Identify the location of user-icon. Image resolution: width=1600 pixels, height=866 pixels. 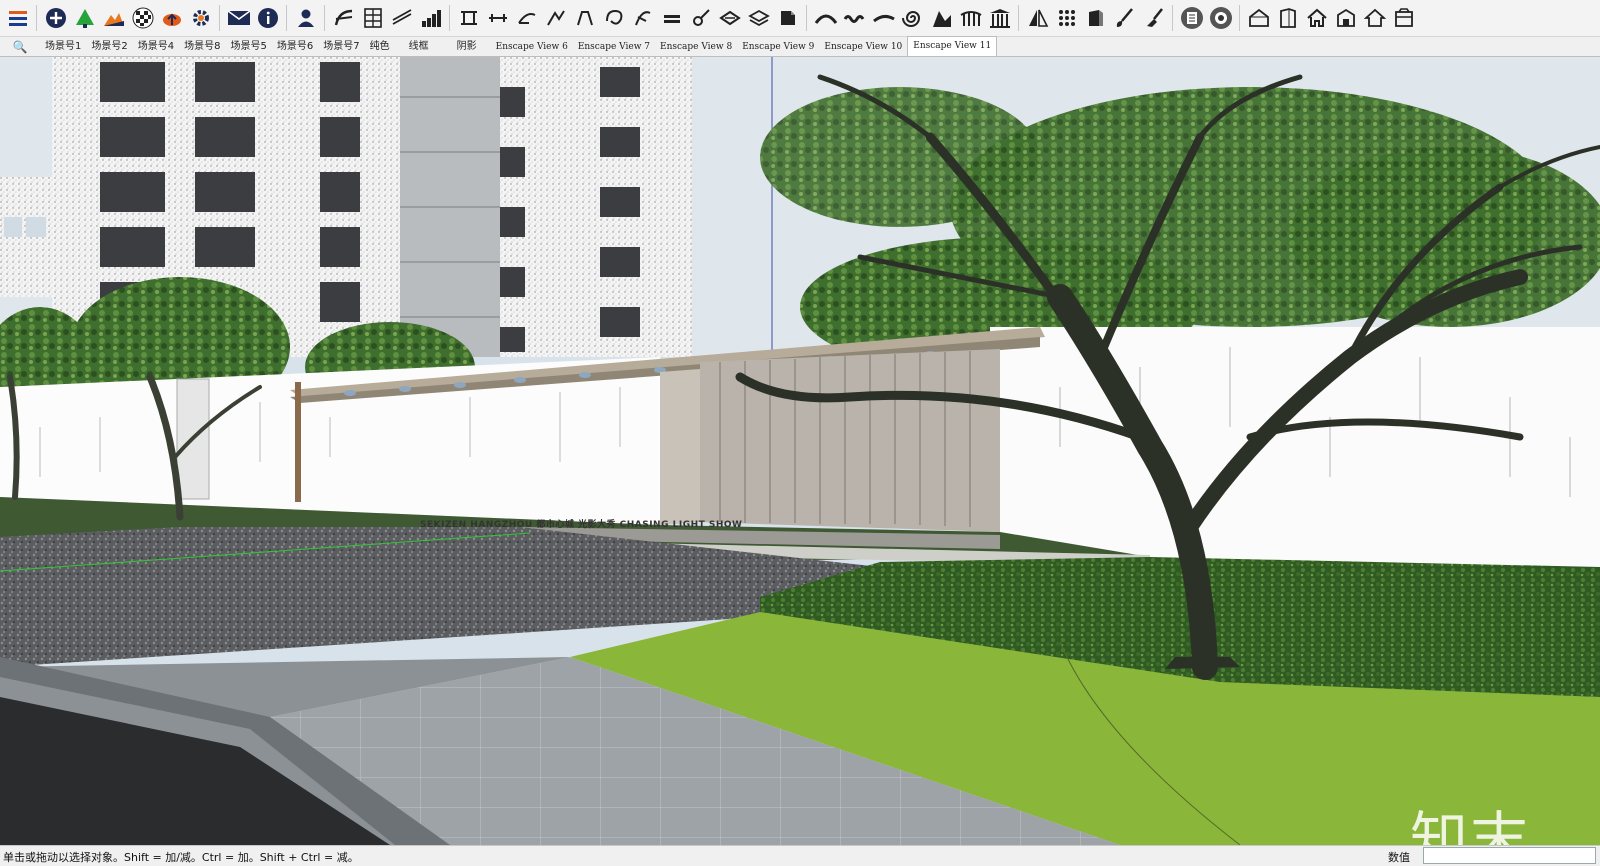
(305, 18).